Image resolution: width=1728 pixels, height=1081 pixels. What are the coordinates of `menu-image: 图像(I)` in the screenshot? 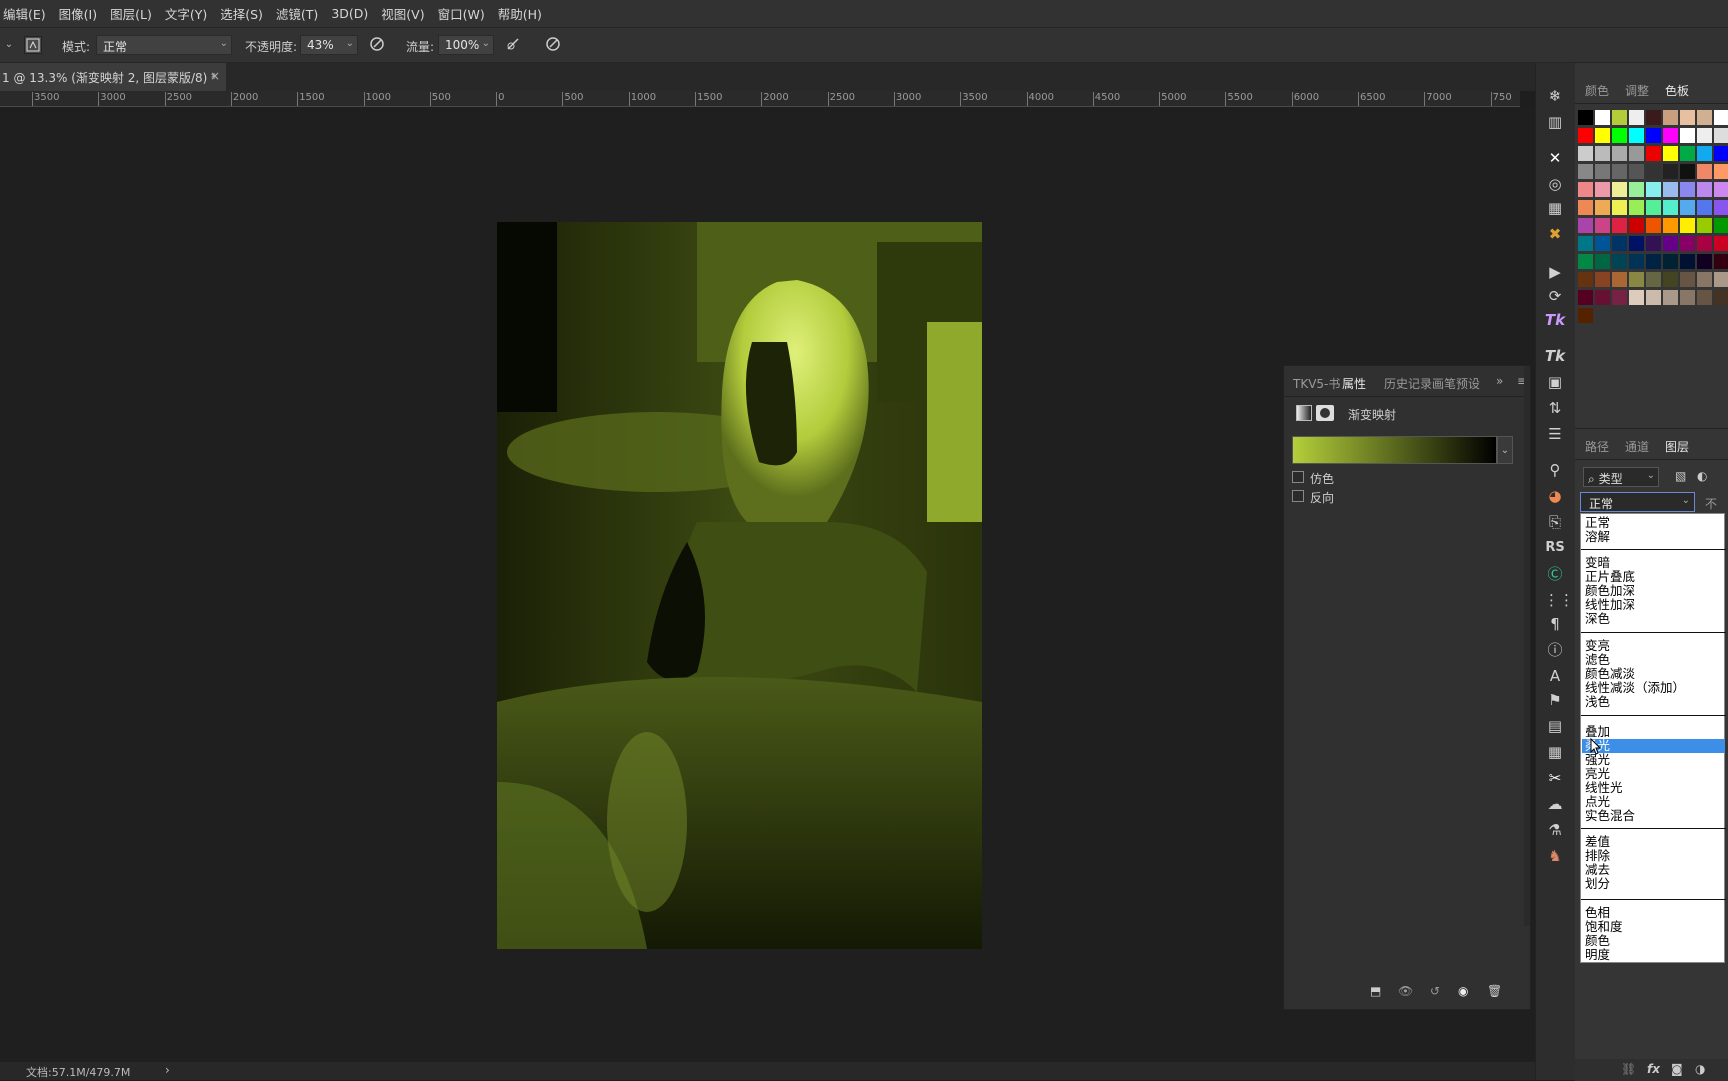 It's located at (78, 13).